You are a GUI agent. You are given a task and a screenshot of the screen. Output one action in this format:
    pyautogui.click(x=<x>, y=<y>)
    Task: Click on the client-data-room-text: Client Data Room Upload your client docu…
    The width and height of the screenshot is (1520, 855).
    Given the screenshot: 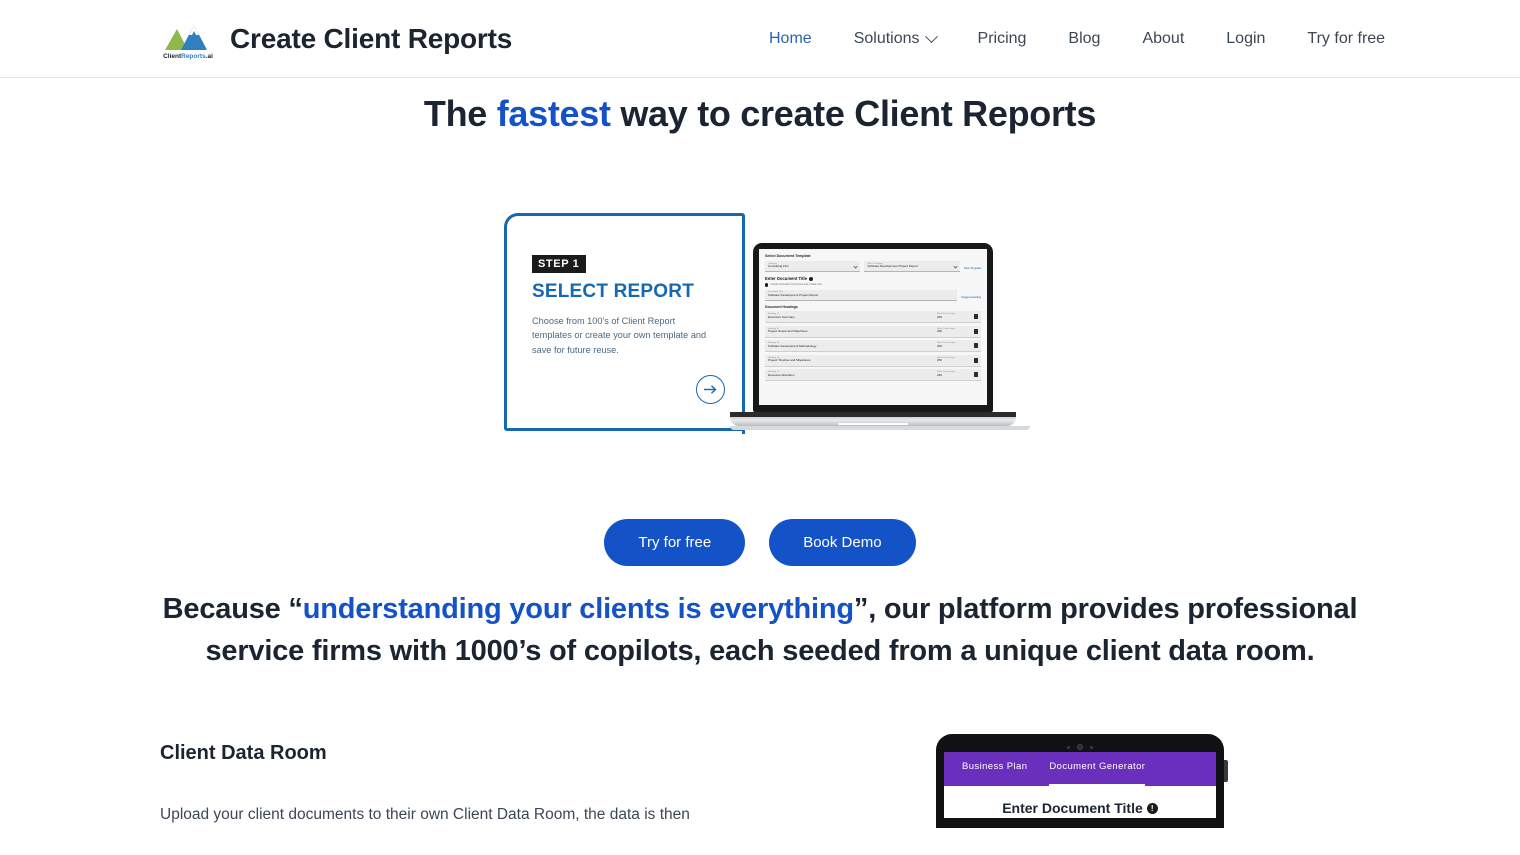 What is the action you would take?
    pyautogui.click(x=460, y=781)
    